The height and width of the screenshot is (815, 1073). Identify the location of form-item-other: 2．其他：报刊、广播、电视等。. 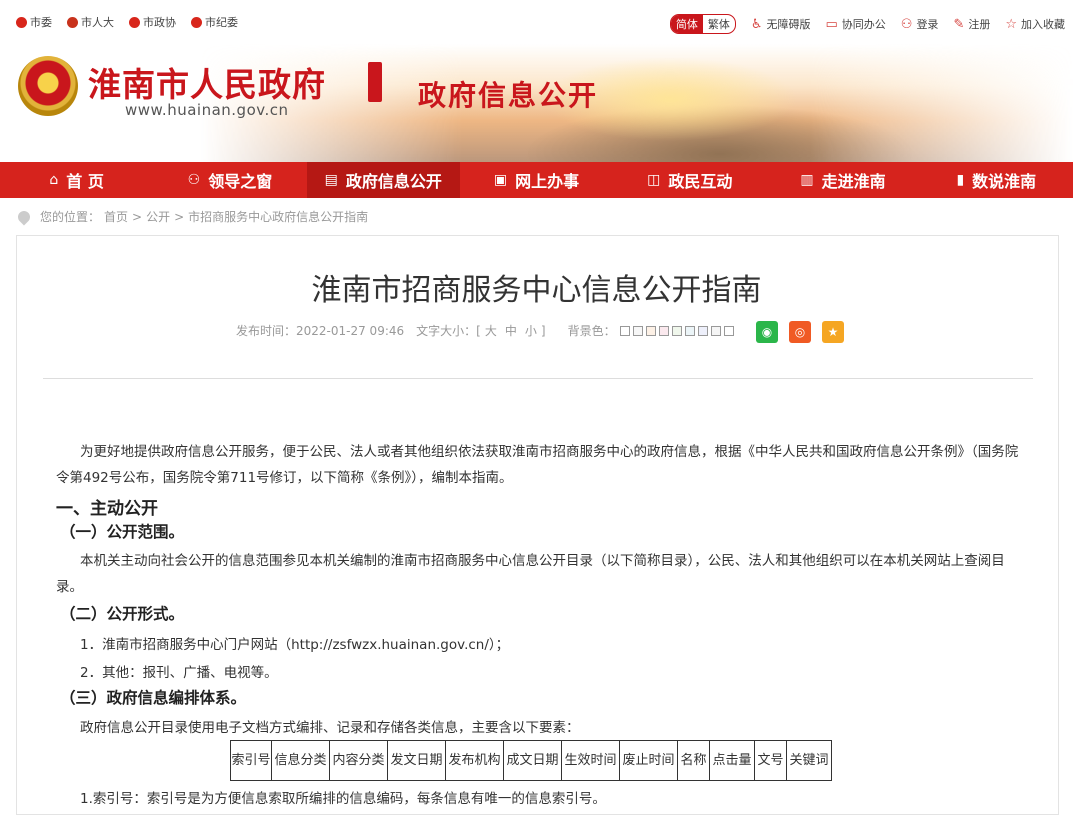
(179, 673).